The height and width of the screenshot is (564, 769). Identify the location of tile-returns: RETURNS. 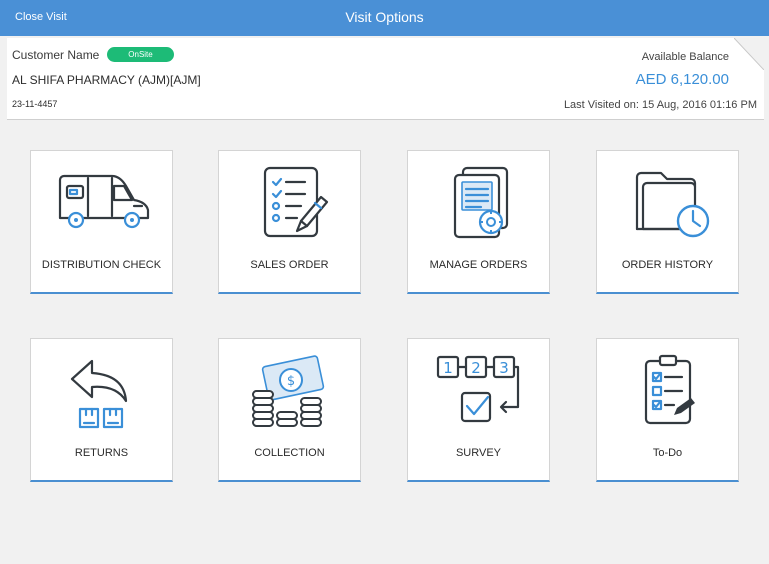
(101, 410).